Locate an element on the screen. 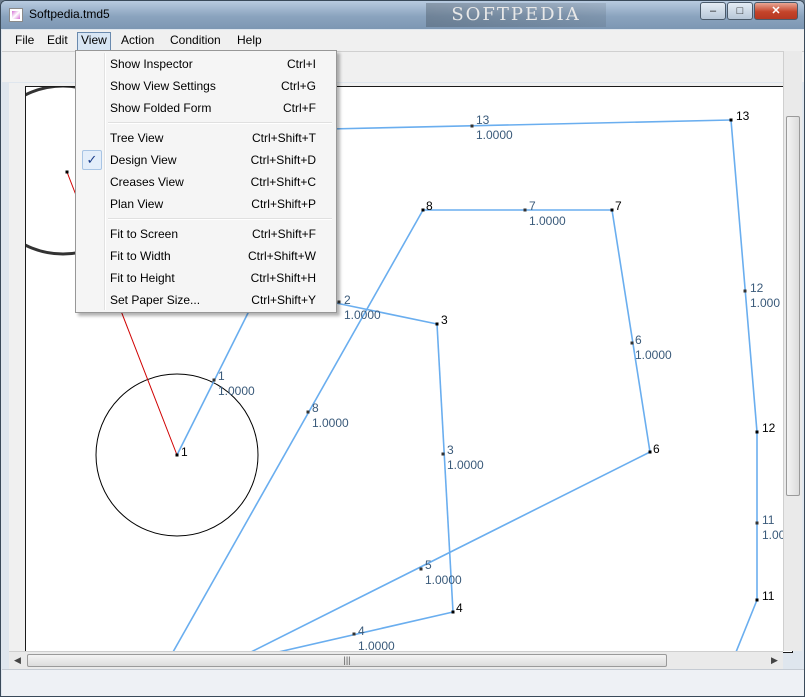 This screenshot has height=697, width=805. edge-label-e12: 12 is located at coordinates (757, 288).